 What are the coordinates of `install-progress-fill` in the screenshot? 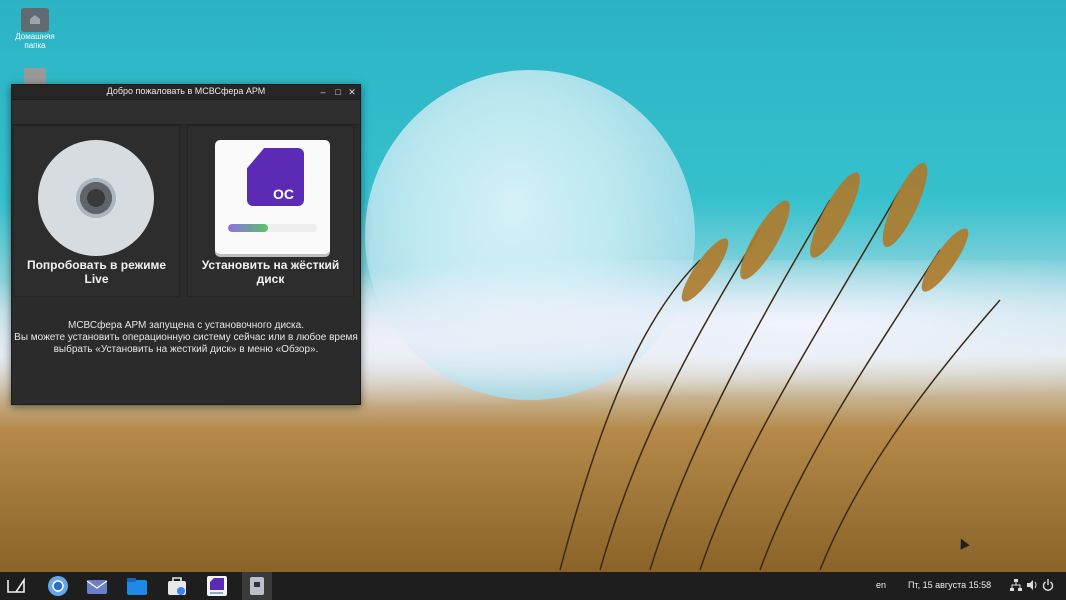 It's located at (248, 228).